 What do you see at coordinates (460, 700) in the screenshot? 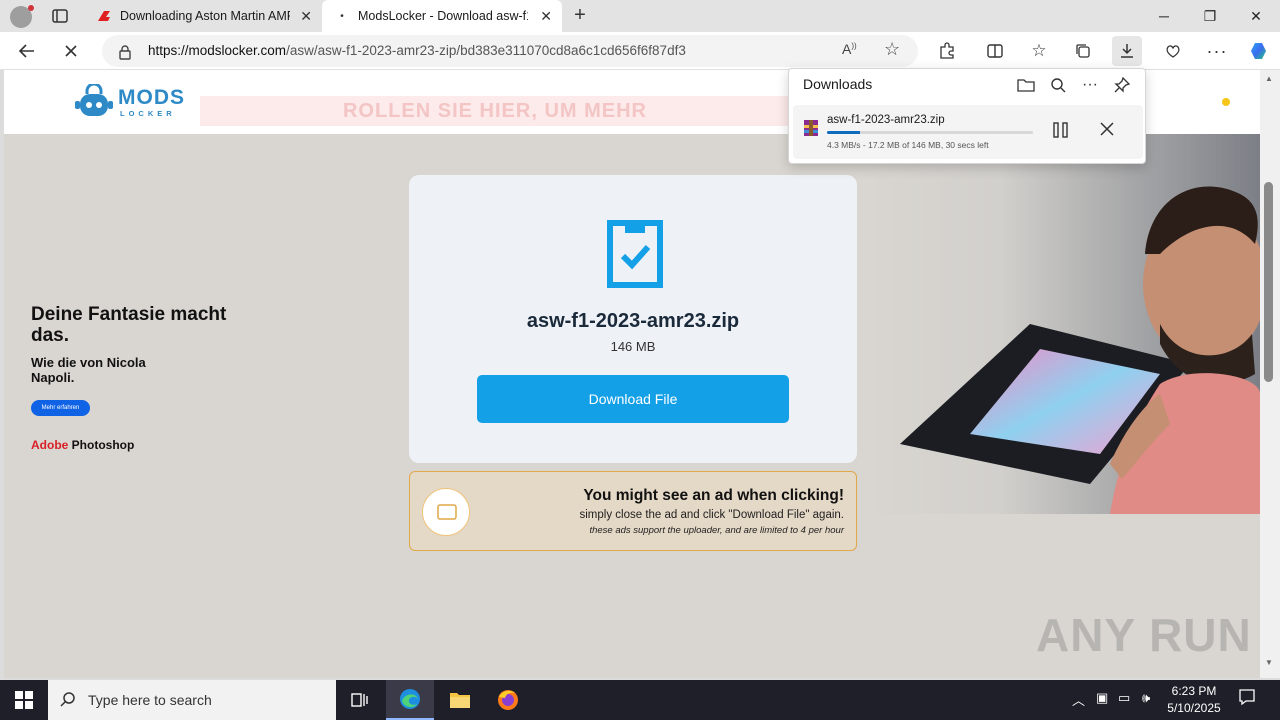
I see `file-explorer-icon` at bounding box center [460, 700].